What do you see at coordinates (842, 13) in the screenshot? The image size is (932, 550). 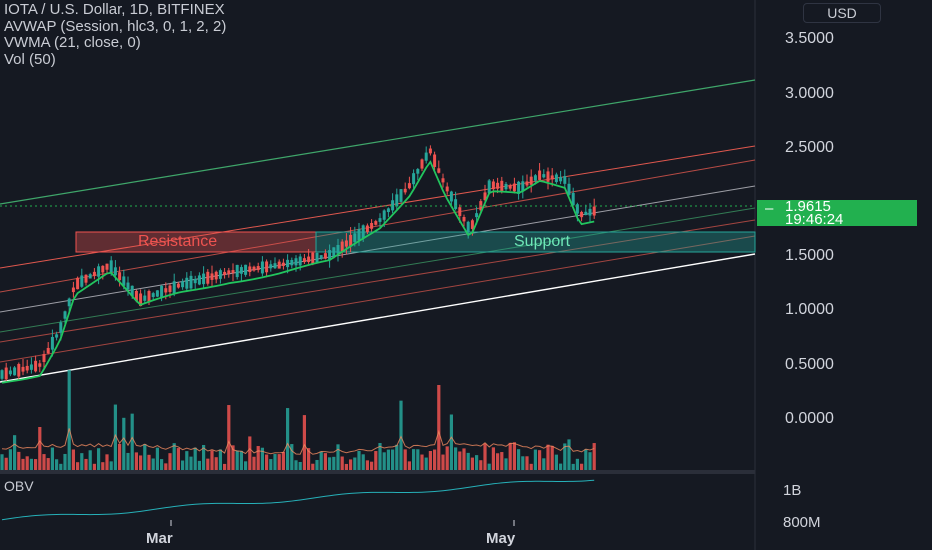 I see `currency-selector: USD` at bounding box center [842, 13].